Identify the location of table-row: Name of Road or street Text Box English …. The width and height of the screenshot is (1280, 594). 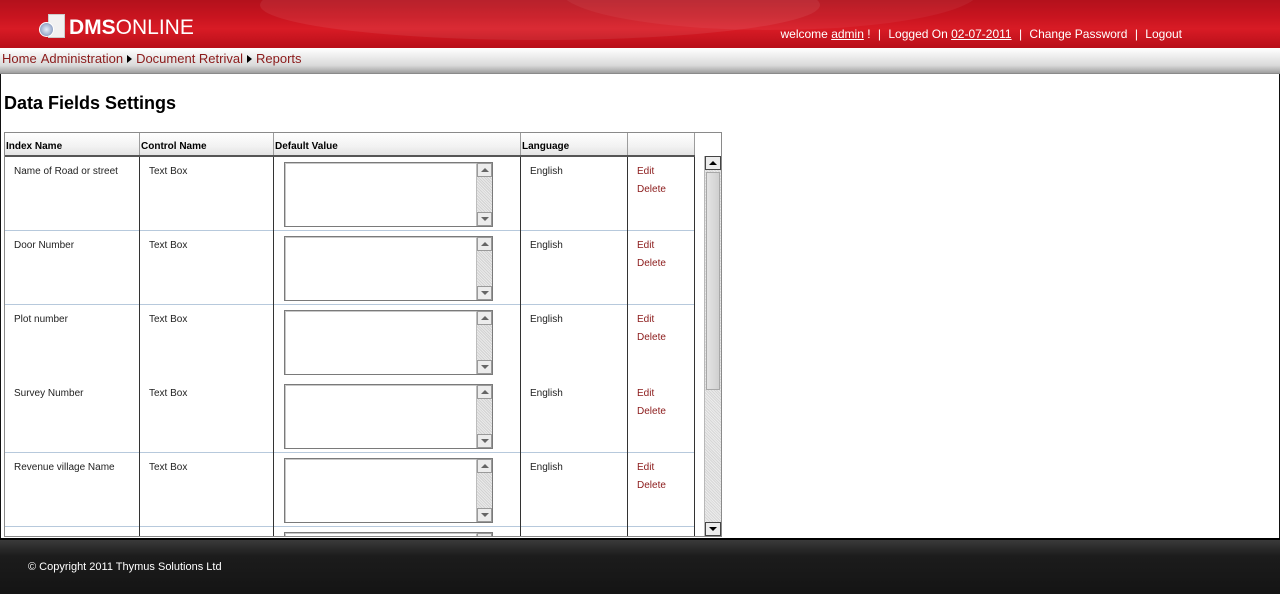
(350, 194).